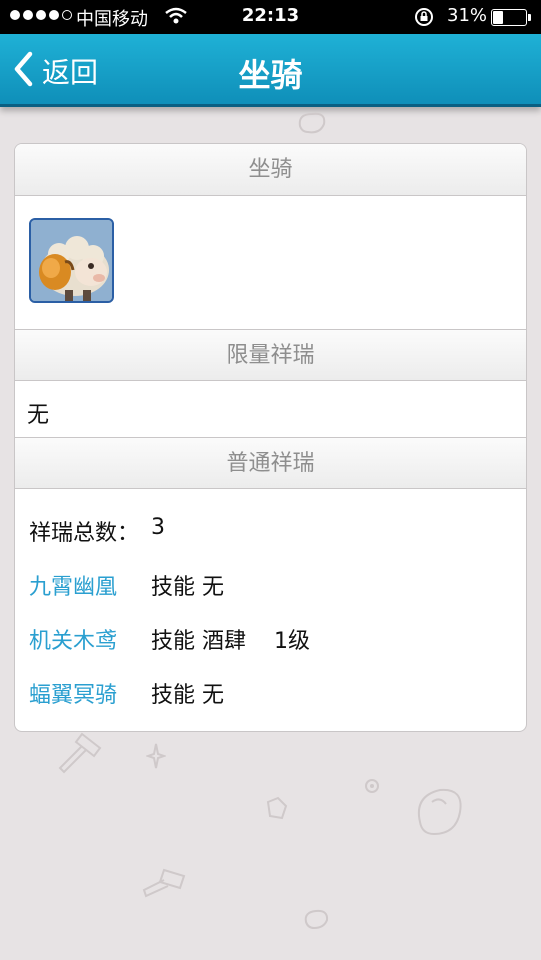 Image resolution: width=541 pixels, height=960 pixels. What do you see at coordinates (529, 17) in the screenshot?
I see `battery-tip` at bounding box center [529, 17].